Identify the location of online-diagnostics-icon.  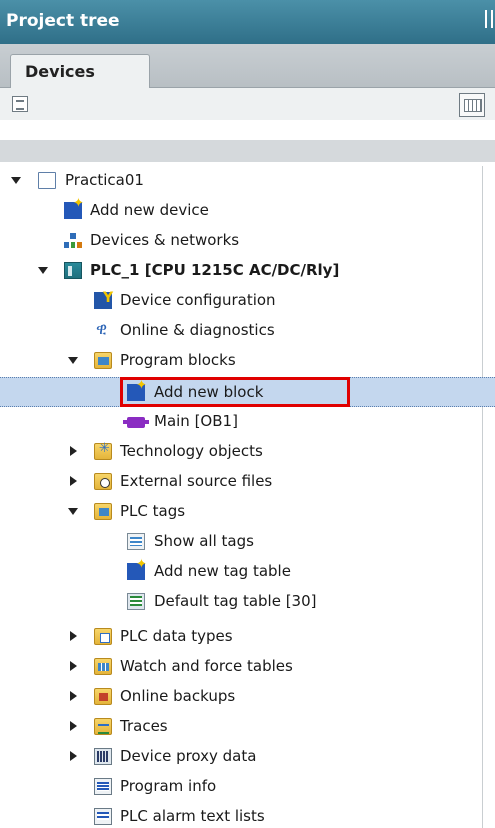
(103, 329).